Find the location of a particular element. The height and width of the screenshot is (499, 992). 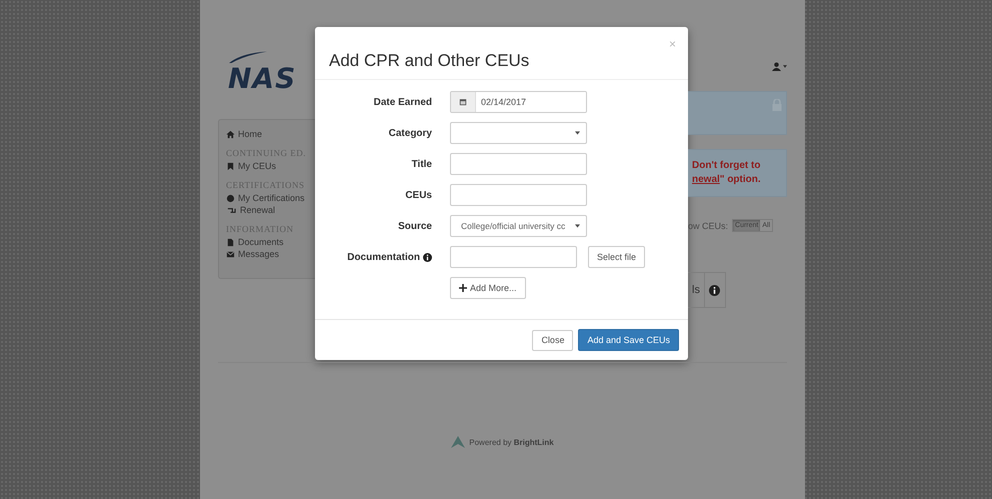

file-field is located at coordinates (513, 257).